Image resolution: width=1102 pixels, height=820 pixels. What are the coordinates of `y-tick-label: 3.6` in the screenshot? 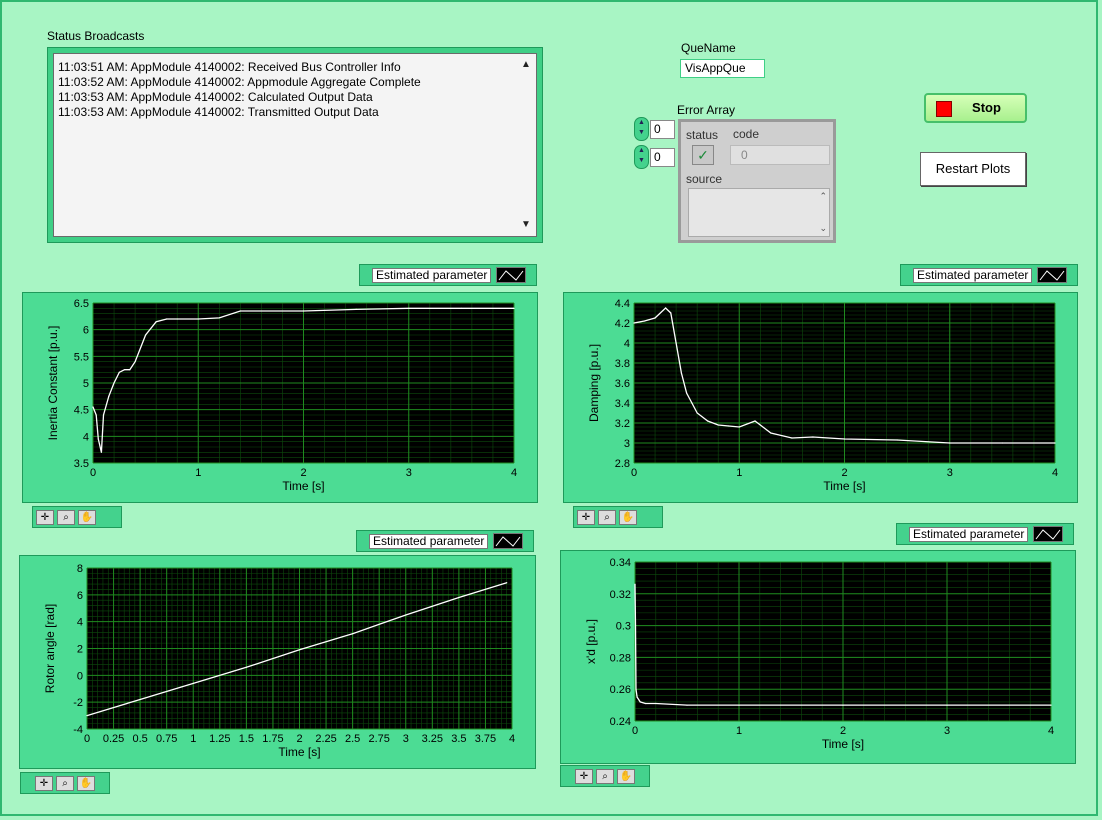 It's located at (622, 384).